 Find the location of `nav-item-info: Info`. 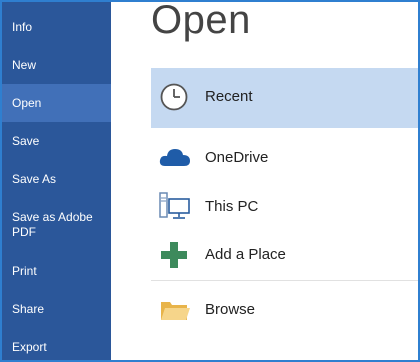

nav-item-info: Info is located at coordinates (56, 27).